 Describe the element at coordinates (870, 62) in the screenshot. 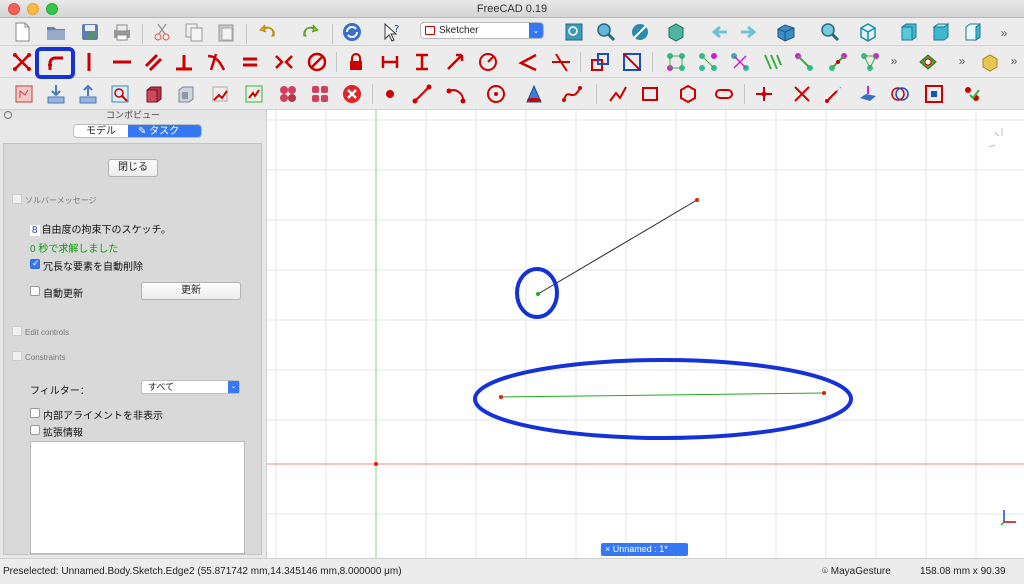

I see `select-elements-icon` at that location.